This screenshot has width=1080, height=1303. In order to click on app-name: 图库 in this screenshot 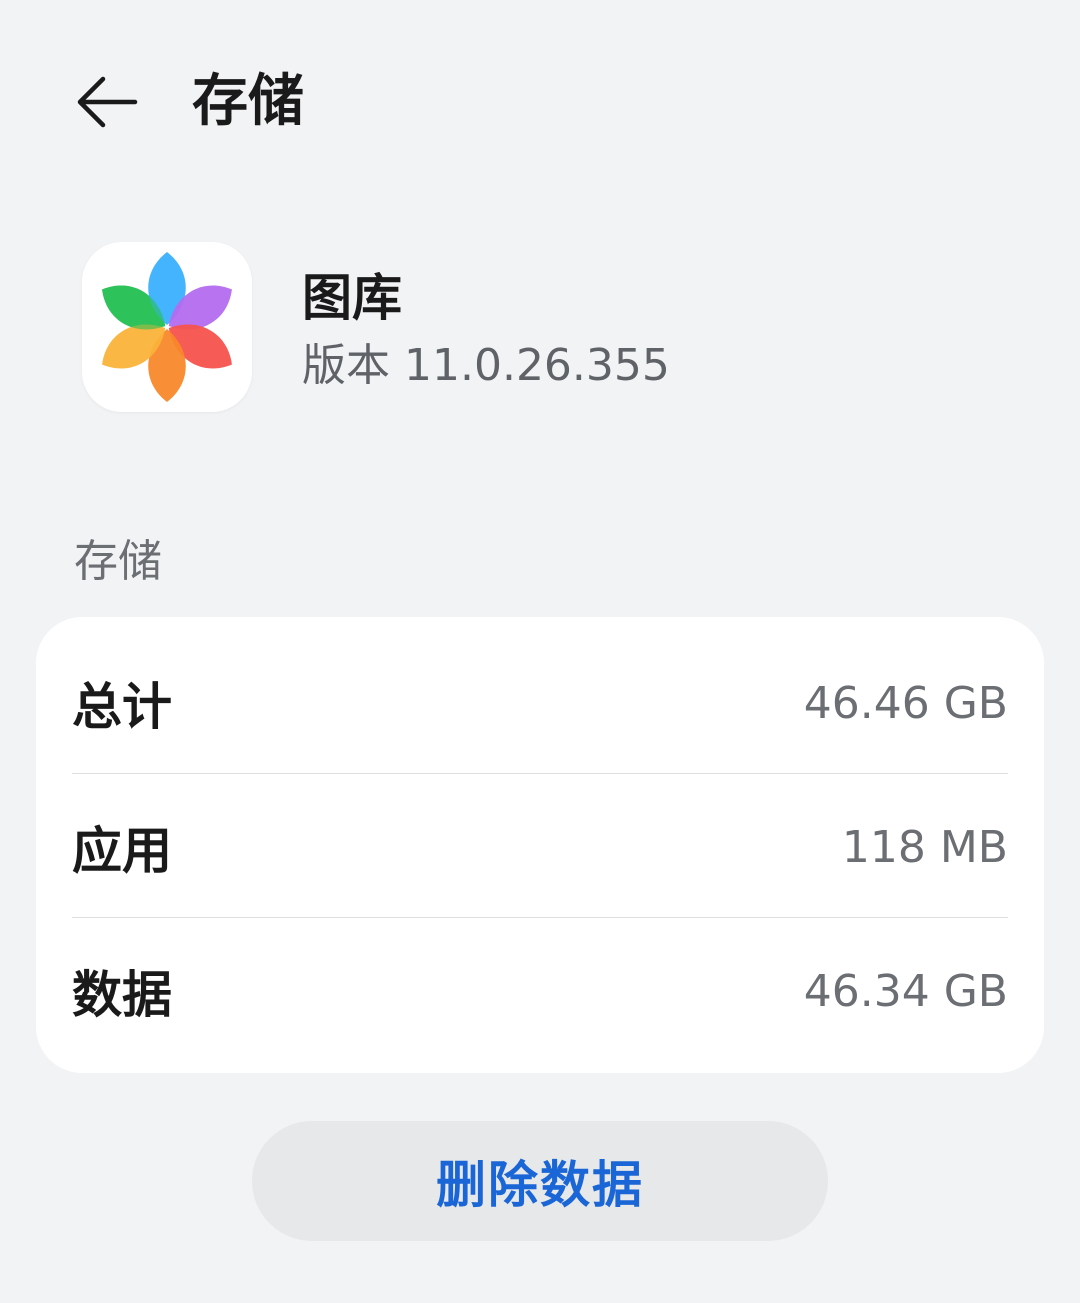, I will do `click(352, 298)`.